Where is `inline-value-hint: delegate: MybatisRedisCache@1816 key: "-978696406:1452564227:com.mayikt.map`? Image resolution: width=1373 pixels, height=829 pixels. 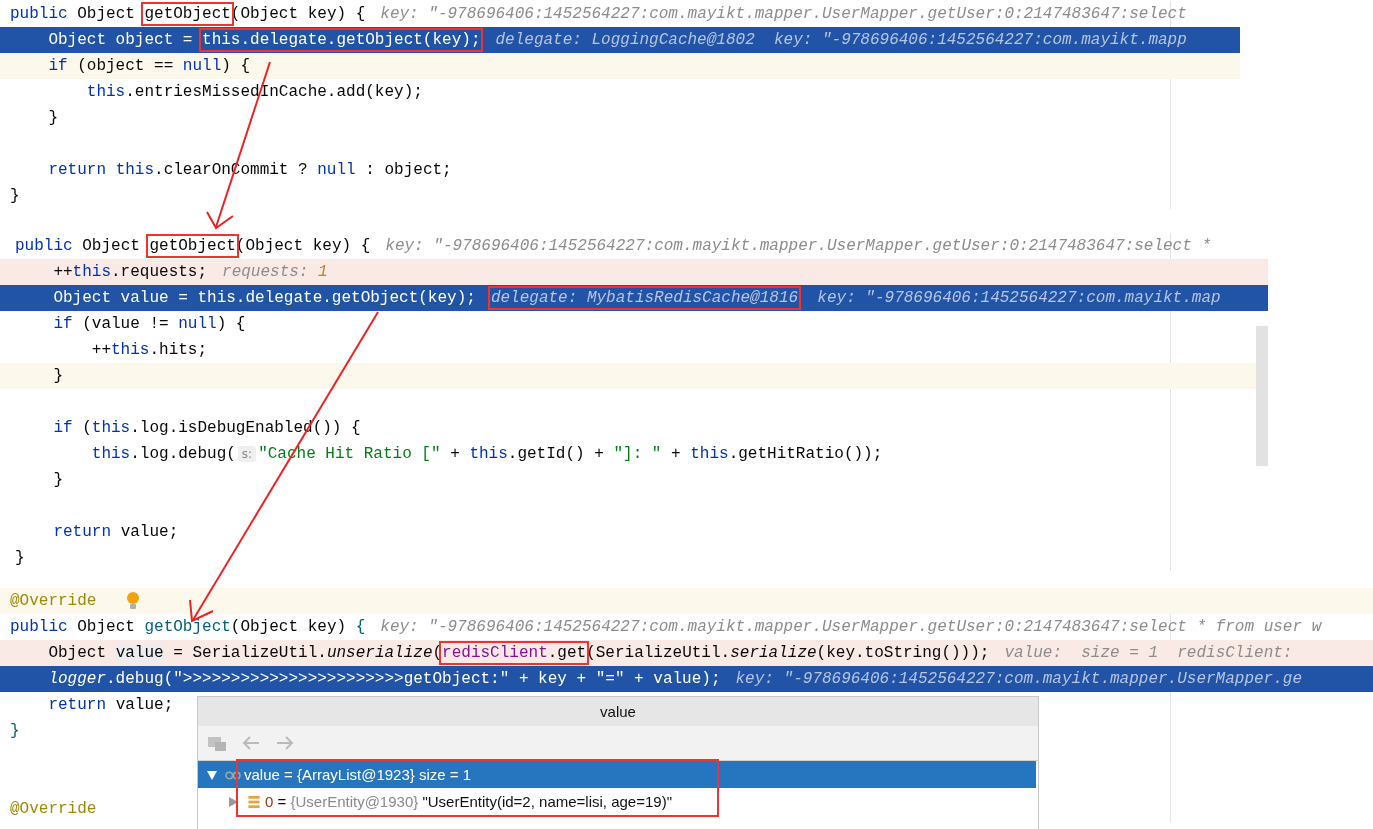
inline-value-hint: delegate: MybatisRedisCache@1816 key: "-978696406:1452564227:com.mayikt.map is located at coordinates (855, 298).